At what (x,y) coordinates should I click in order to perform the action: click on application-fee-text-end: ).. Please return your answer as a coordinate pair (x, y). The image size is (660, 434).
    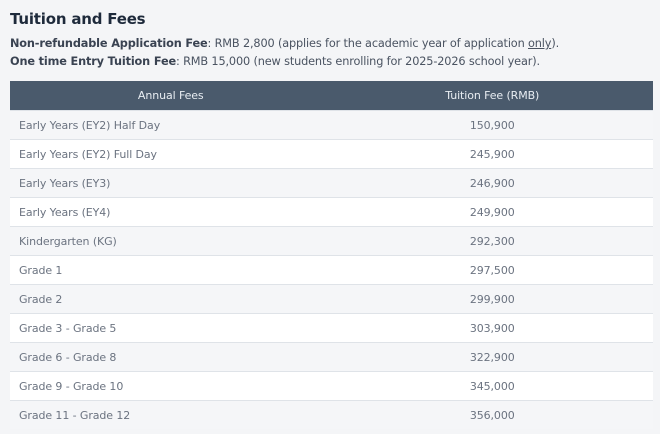
    Looking at the image, I should click on (555, 43).